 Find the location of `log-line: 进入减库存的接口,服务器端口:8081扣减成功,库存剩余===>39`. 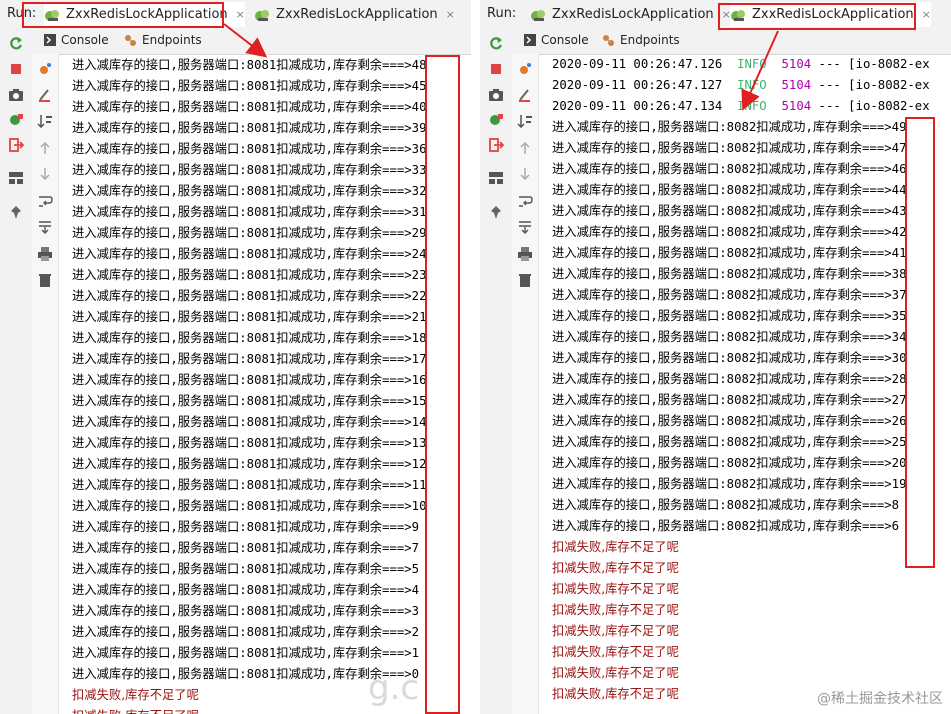

log-line: 进入减库存的接口,服务器端口:8081扣减成功,库存剩余===>39 is located at coordinates (249, 128).